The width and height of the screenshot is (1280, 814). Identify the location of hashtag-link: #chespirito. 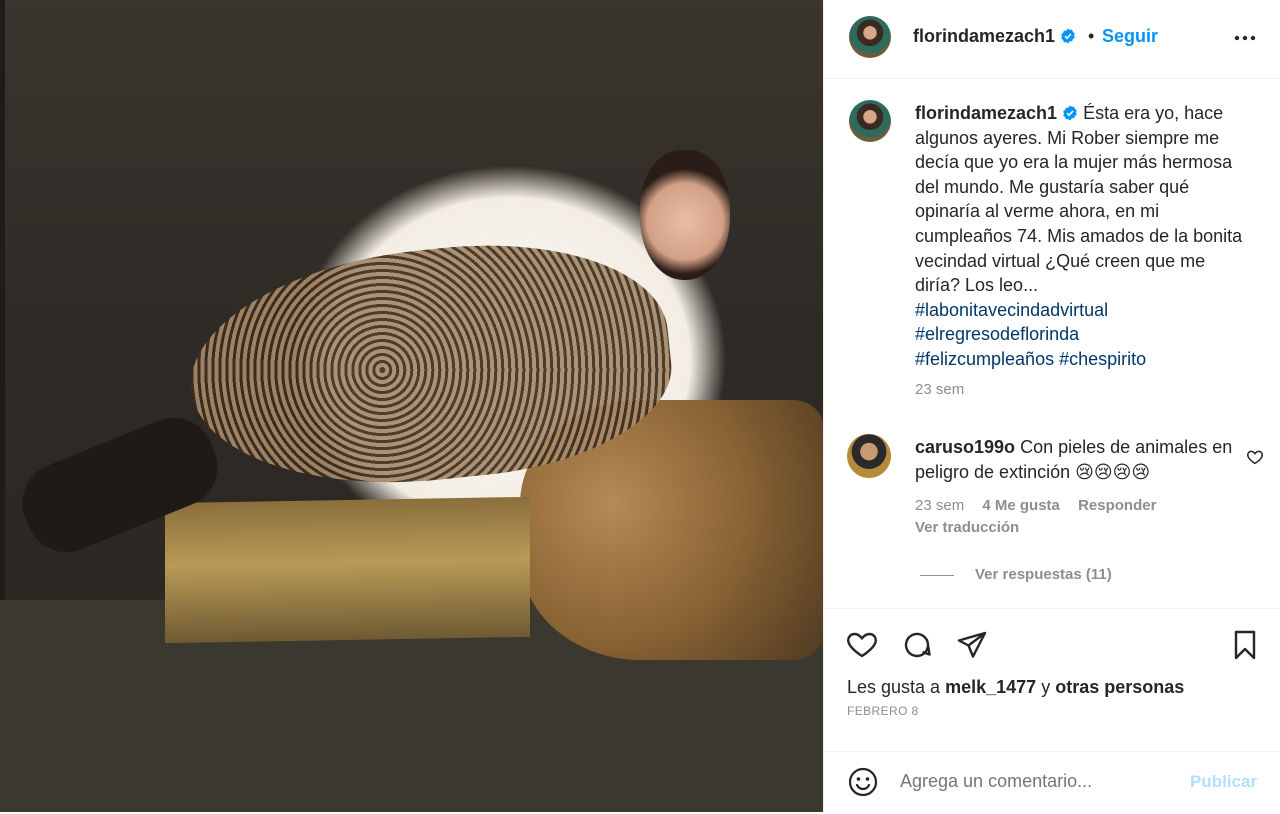
(1102, 359).